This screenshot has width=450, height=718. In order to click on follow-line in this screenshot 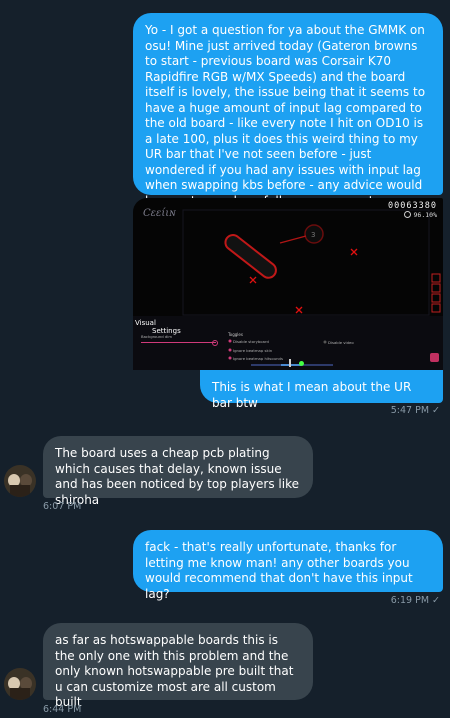, I will do `click(293, 239)`.